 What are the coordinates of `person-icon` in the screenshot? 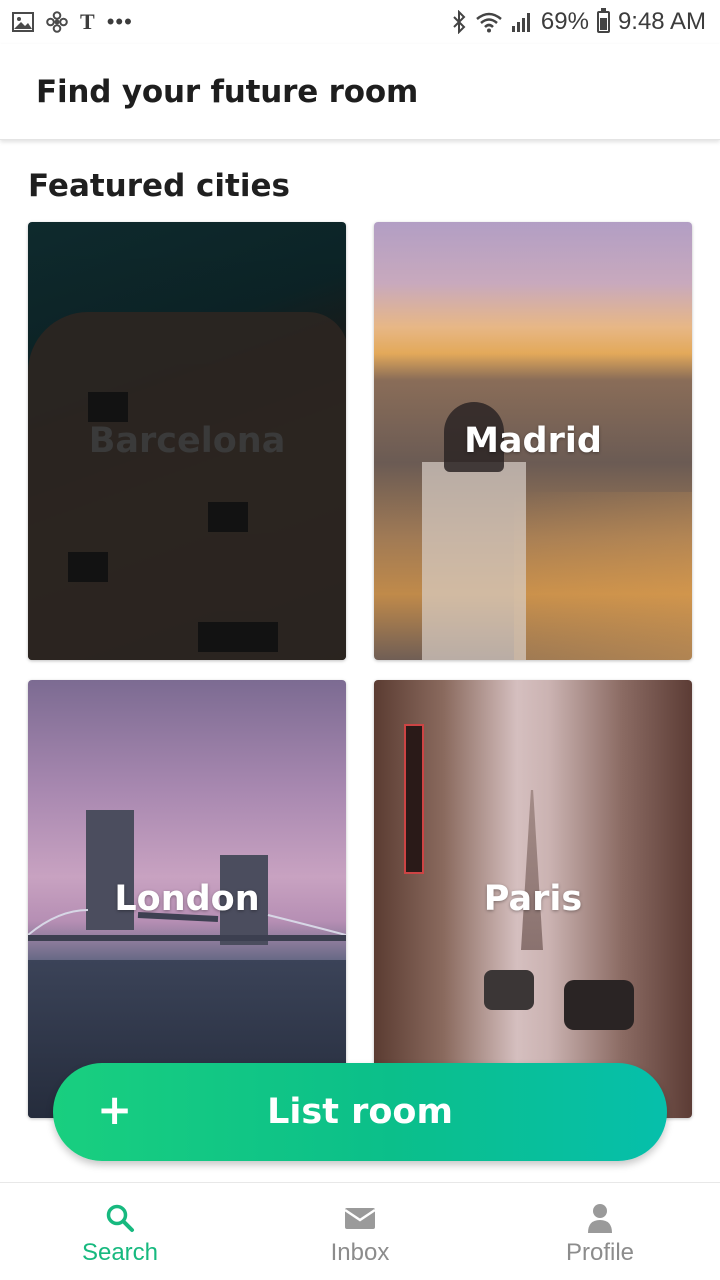 It's located at (600, 1218).